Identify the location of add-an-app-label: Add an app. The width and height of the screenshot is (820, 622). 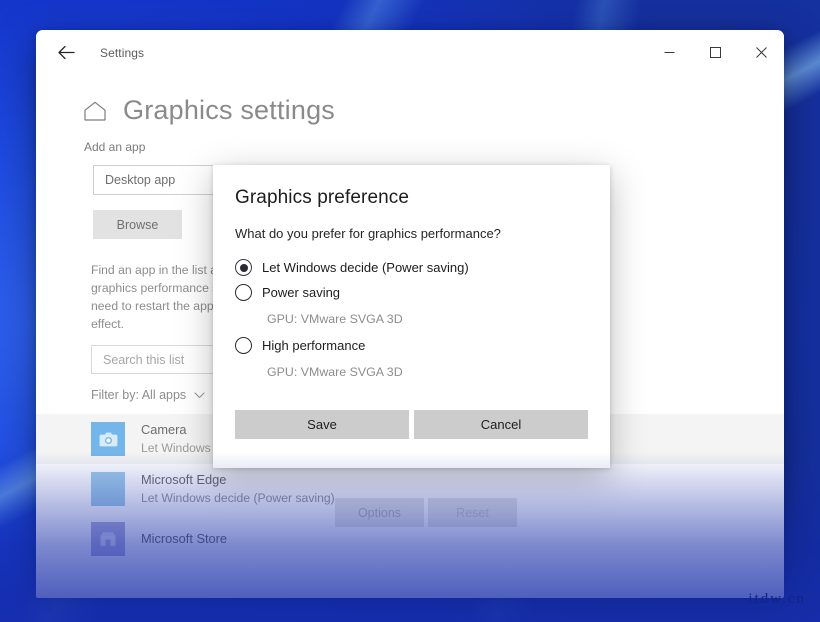
(115, 147).